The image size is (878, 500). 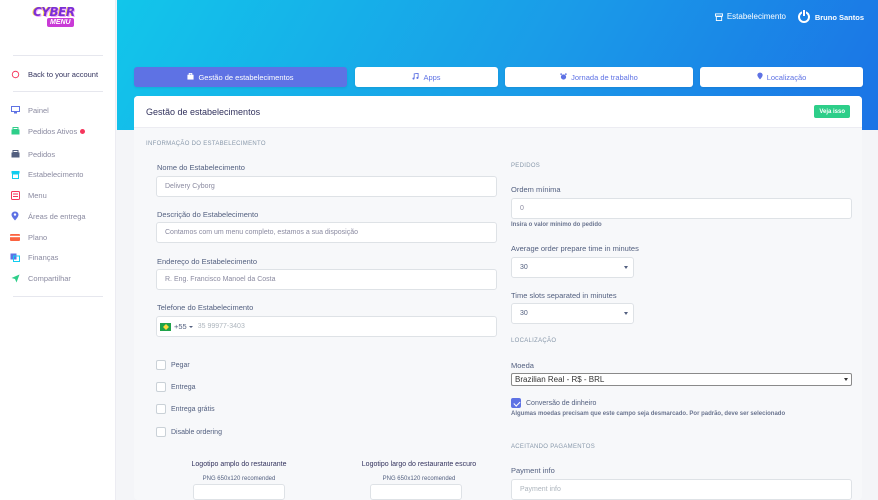 I want to click on sidebar-item-label: Painel, so click(x=38, y=110).